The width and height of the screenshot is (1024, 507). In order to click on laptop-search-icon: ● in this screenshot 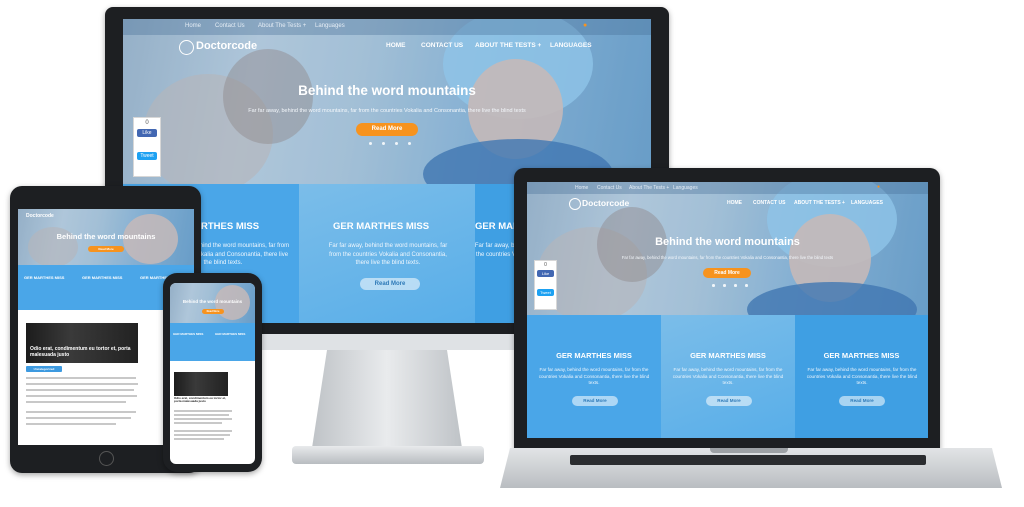, I will do `click(878, 187)`.